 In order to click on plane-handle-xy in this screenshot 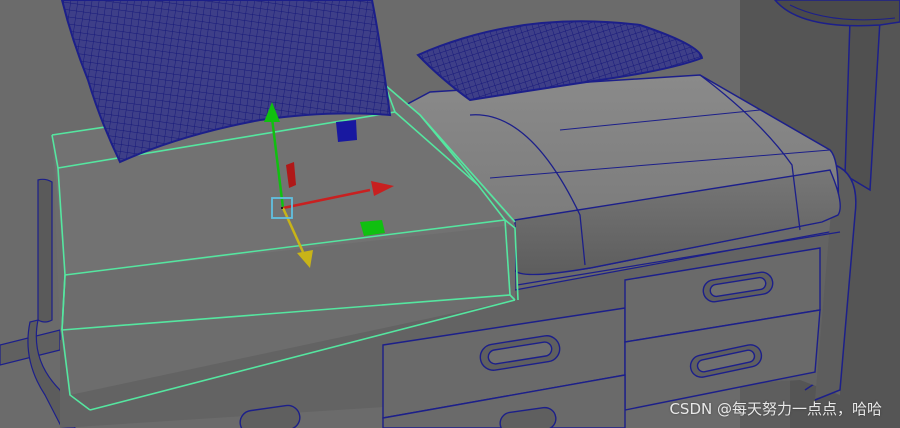, I will do `click(346, 131)`.